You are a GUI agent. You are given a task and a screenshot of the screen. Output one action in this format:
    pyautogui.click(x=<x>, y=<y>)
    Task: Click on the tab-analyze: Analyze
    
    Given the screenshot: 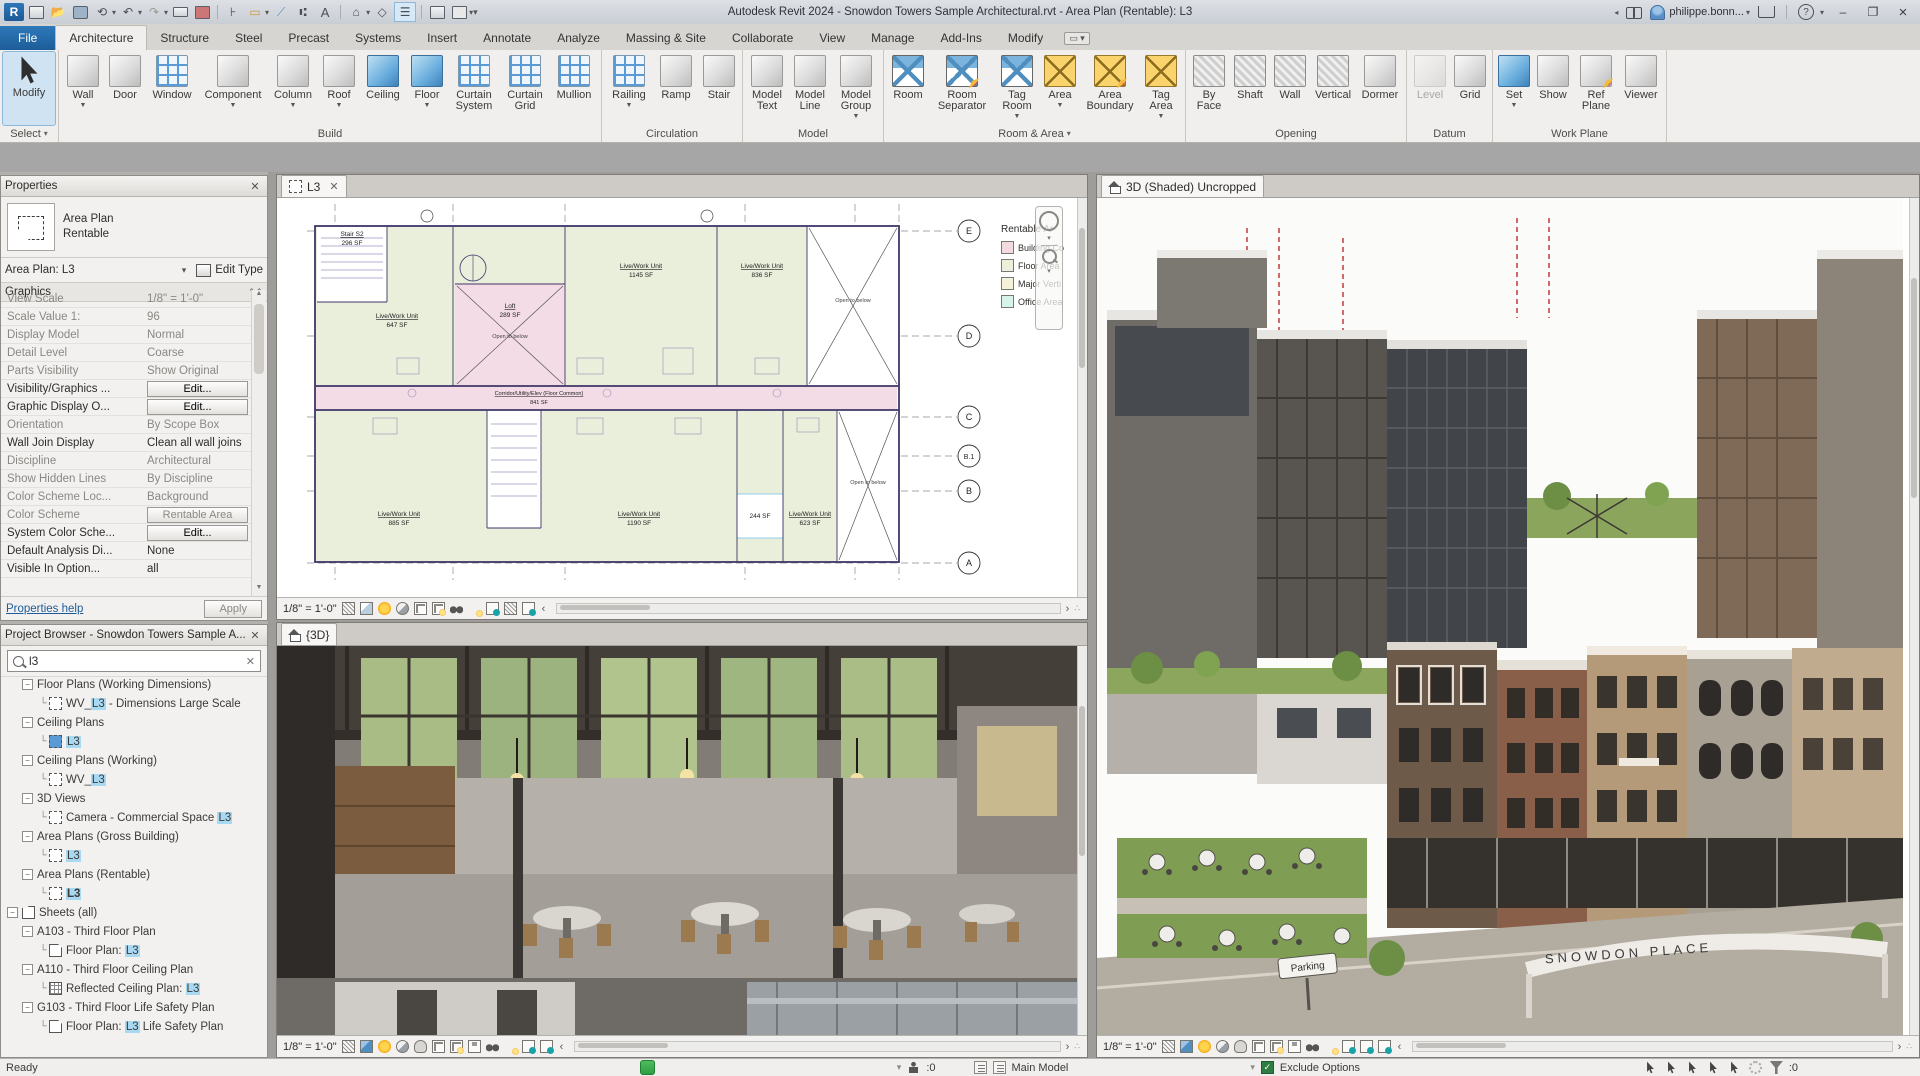 What is the action you would take?
    pyautogui.click(x=578, y=38)
    